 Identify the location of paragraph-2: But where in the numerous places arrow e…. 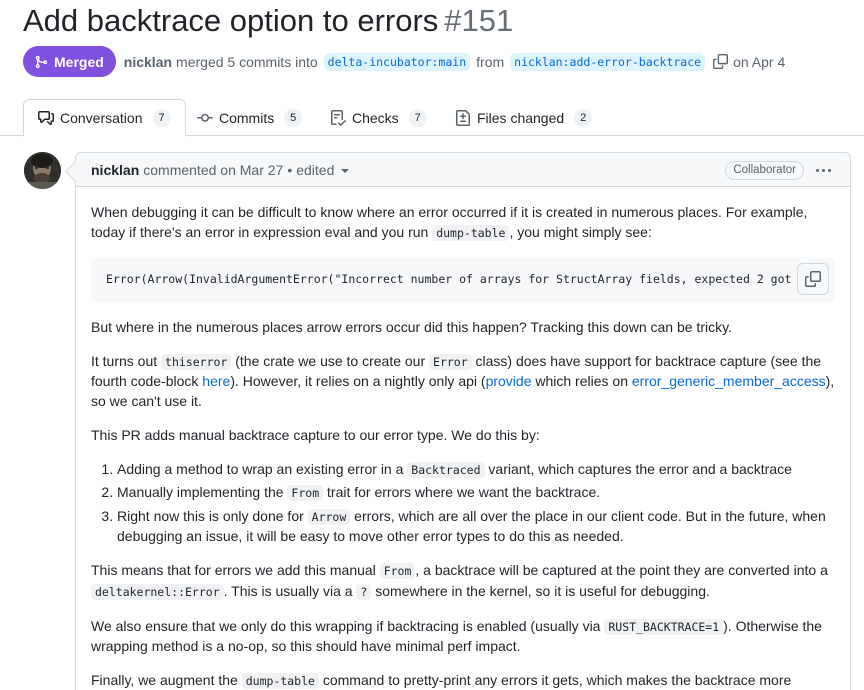
(411, 326).